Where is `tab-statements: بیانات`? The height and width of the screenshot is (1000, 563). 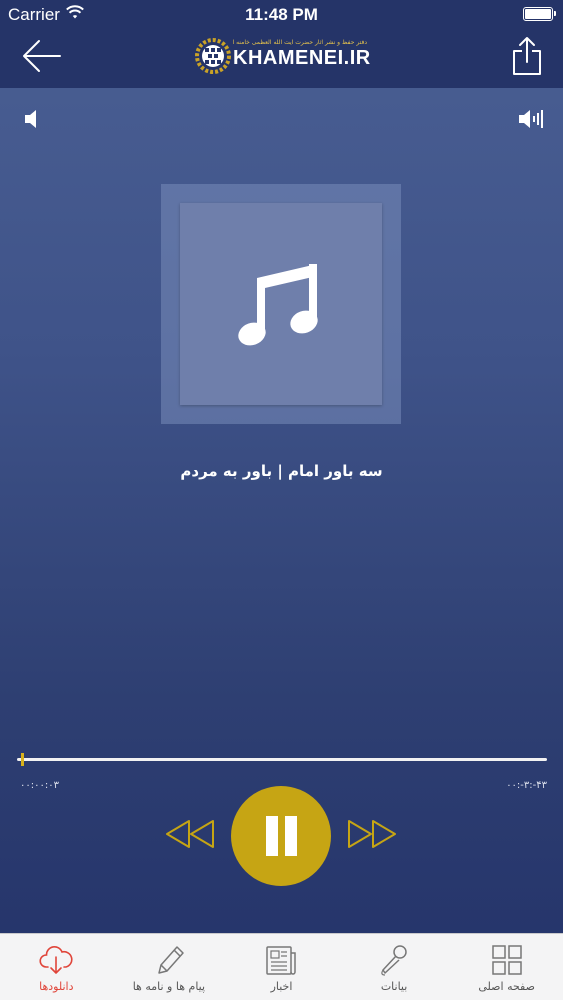 tab-statements: بیانات is located at coordinates (394, 967).